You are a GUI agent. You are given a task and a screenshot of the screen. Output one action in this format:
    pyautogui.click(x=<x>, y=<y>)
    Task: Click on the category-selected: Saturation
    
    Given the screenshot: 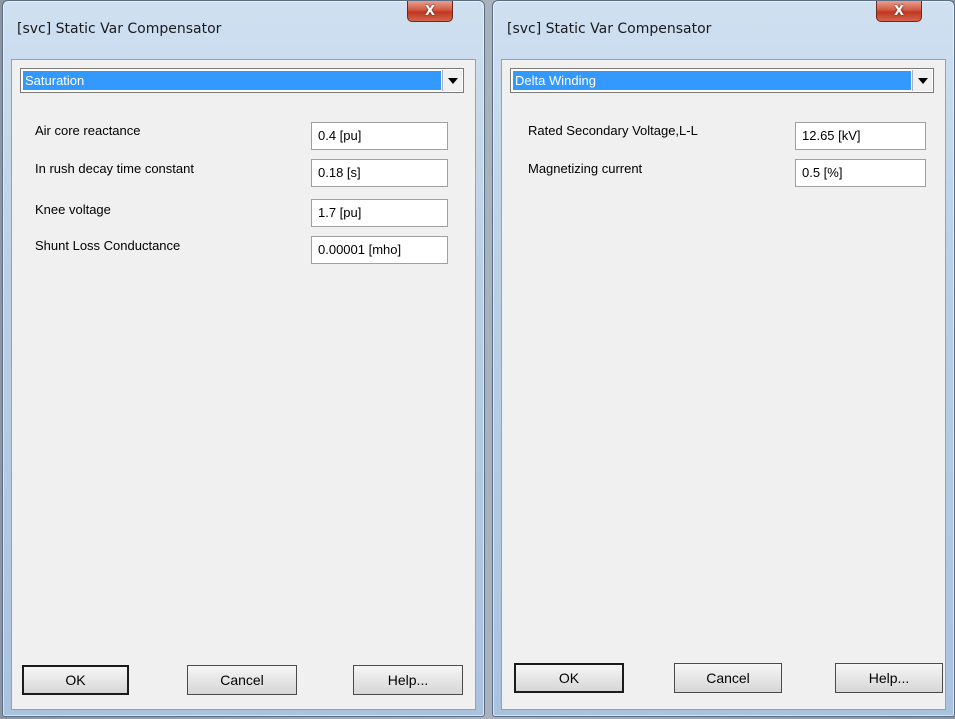 What is the action you would take?
    pyautogui.click(x=232, y=80)
    